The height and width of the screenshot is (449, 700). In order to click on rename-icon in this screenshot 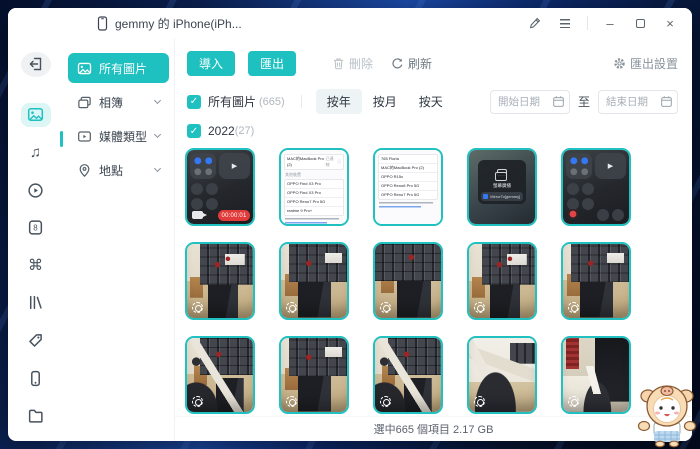, I will do `click(535, 23)`.